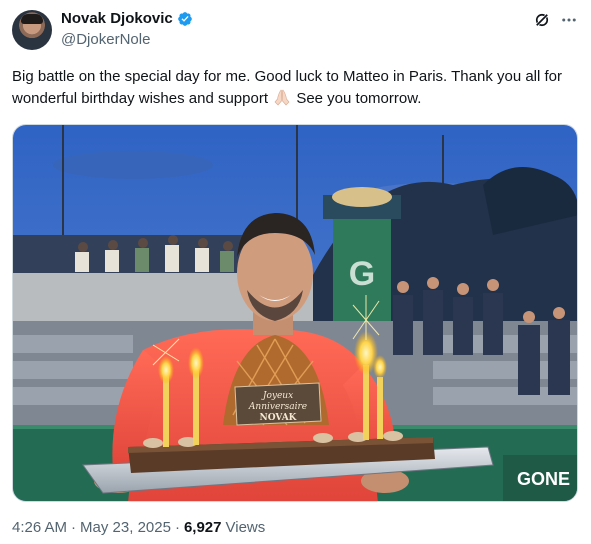 This screenshot has height=544, width=591. Describe the element at coordinates (569, 20) in the screenshot. I see `more-icon` at that location.